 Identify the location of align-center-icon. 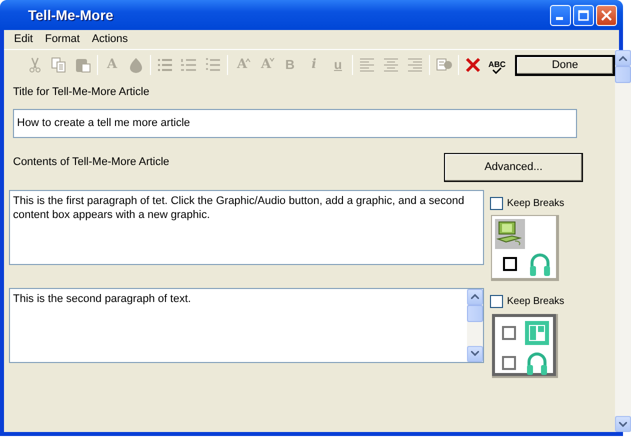
(391, 65).